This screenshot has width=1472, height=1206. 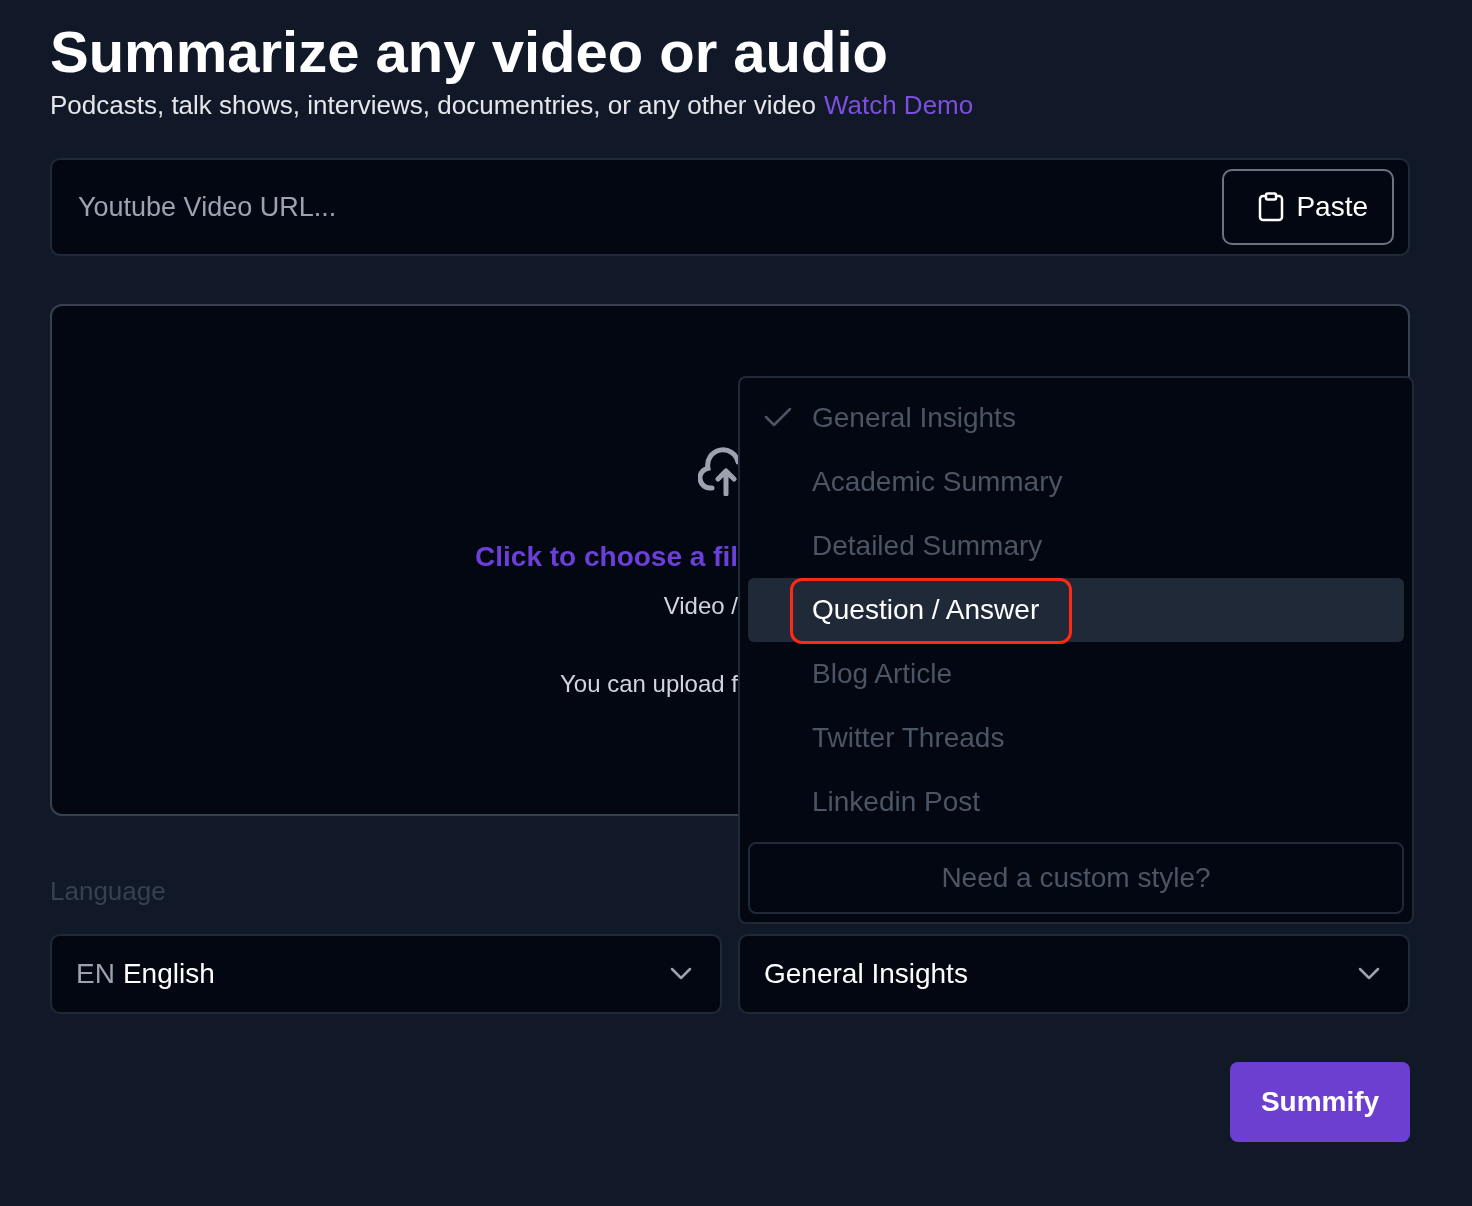 What do you see at coordinates (1308, 207) in the screenshot?
I see `paste-button: Paste` at bounding box center [1308, 207].